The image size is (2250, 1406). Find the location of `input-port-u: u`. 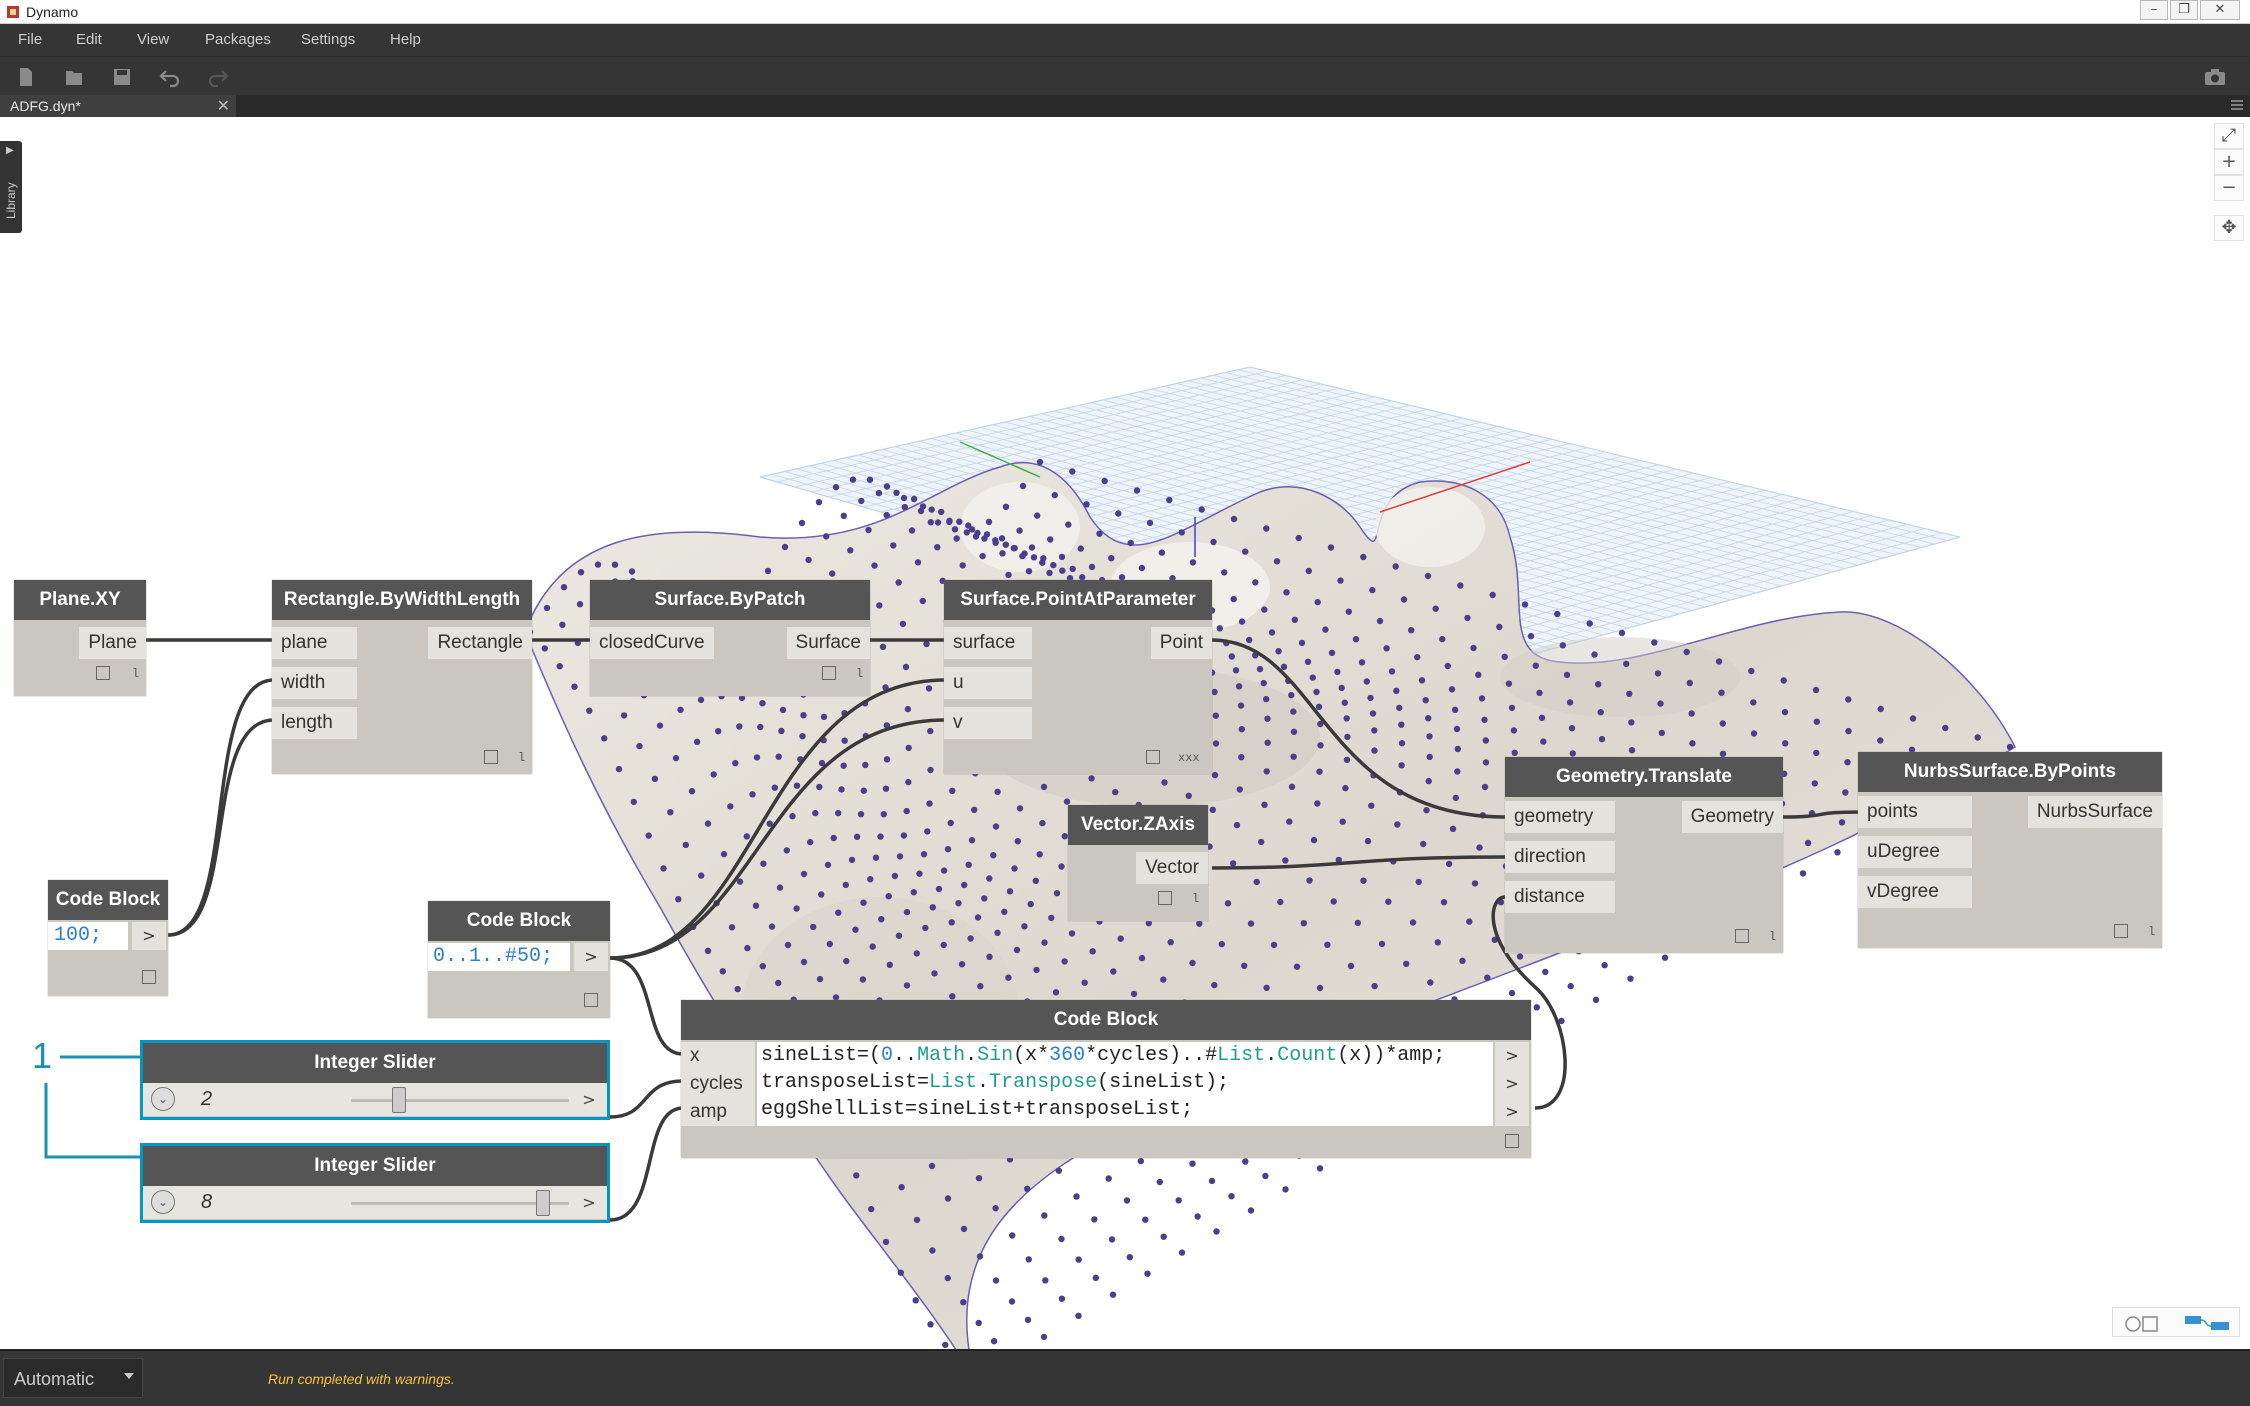

input-port-u: u is located at coordinates (988, 683).